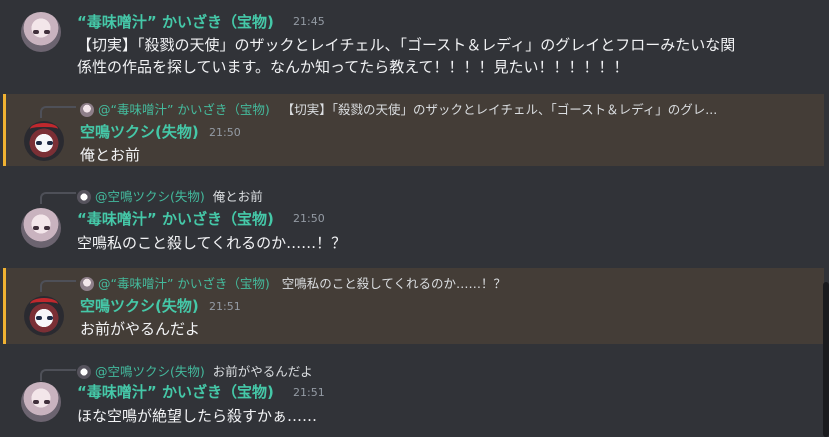 This screenshot has height=437, width=829. What do you see at coordinates (140, 329) in the screenshot?
I see `message-text: お前がやるんだよ` at bounding box center [140, 329].